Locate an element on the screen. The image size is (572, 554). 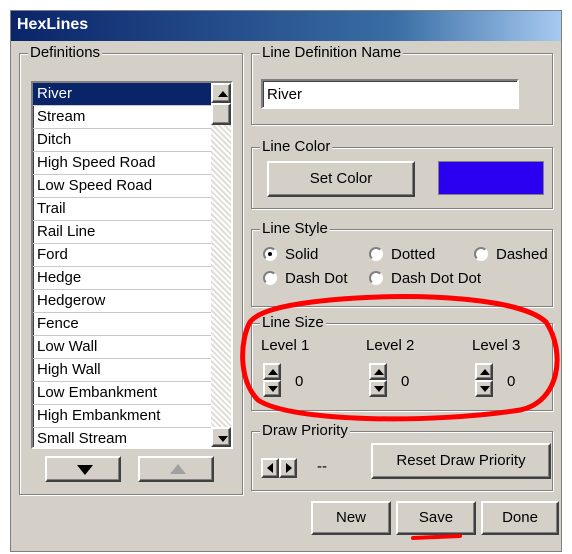
list-item: High Wall is located at coordinates (122, 370).